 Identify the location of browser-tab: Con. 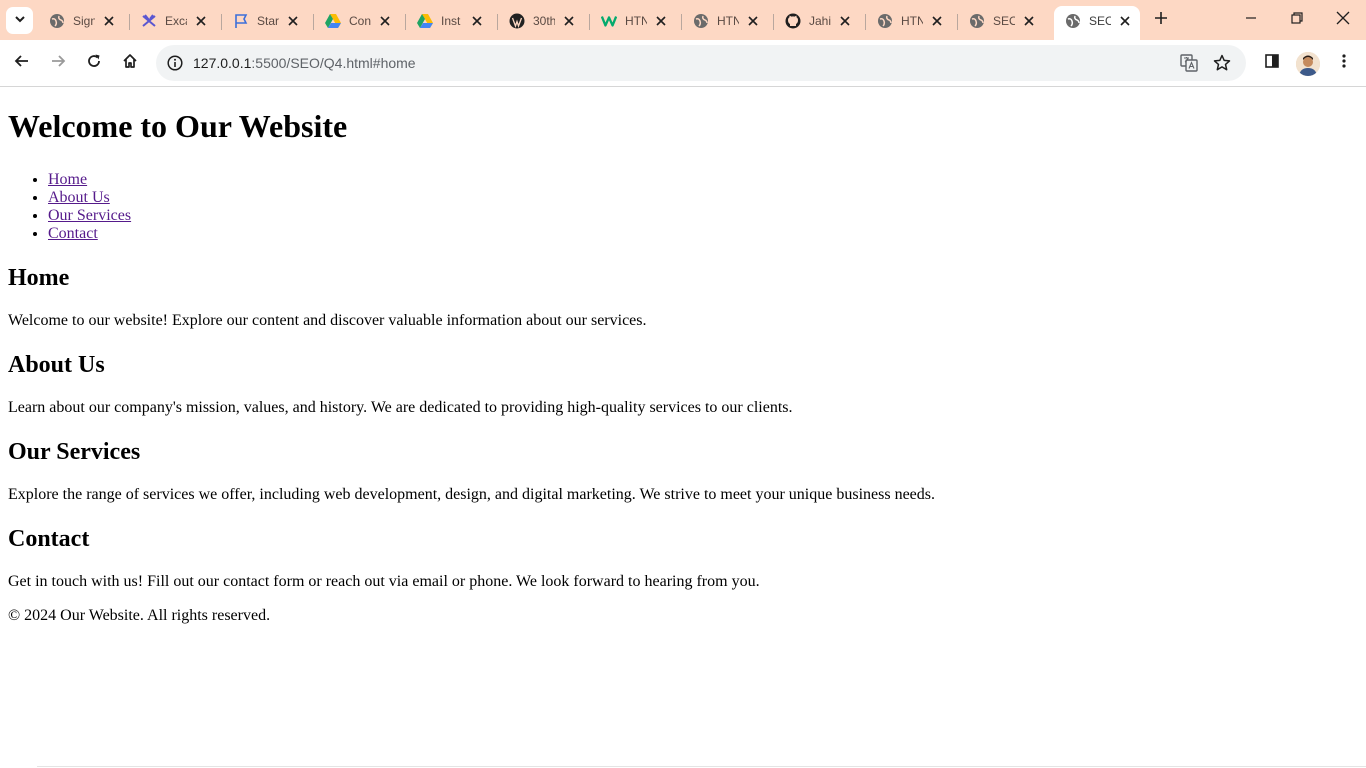
(359, 21).